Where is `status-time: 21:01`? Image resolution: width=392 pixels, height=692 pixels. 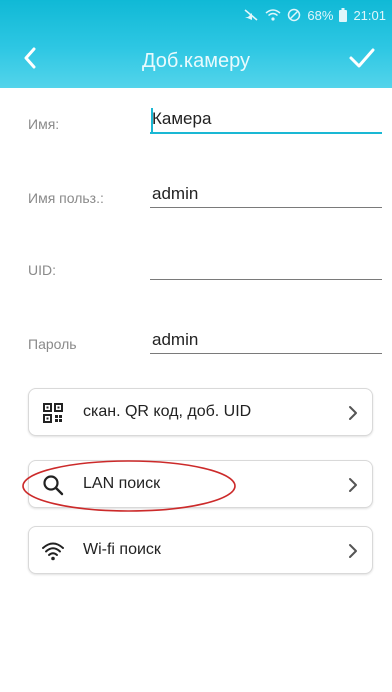
status-time: 21:01 is located at coordinates (369, 15).